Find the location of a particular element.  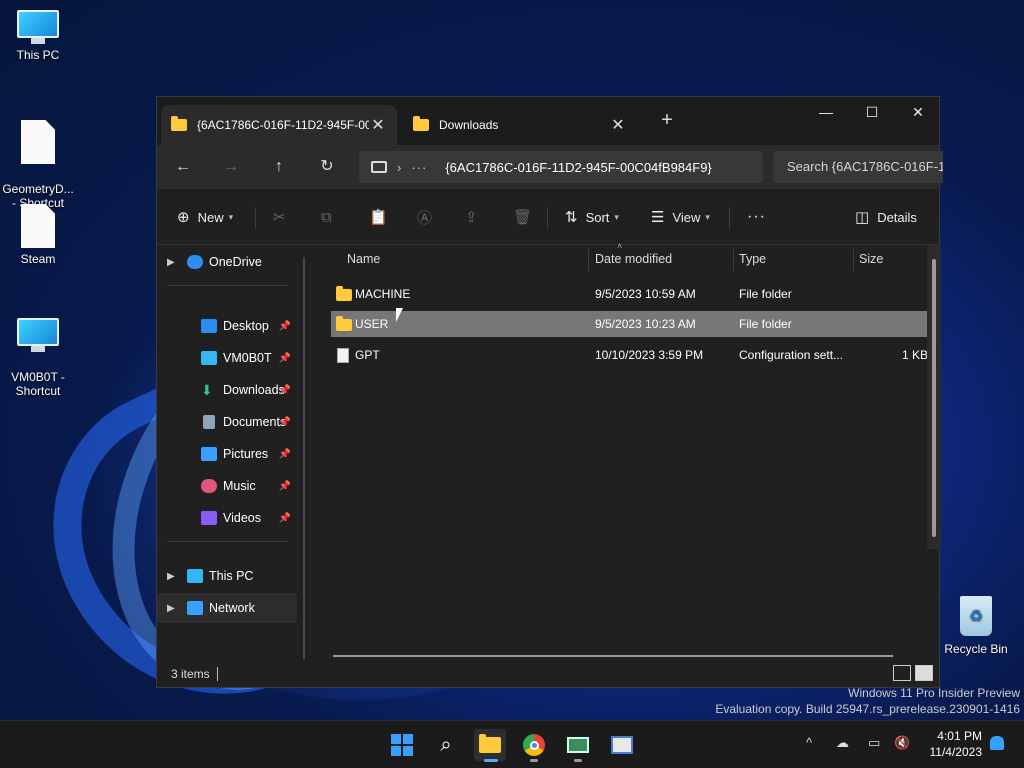

music-icon is located at coordinates (209, 486).